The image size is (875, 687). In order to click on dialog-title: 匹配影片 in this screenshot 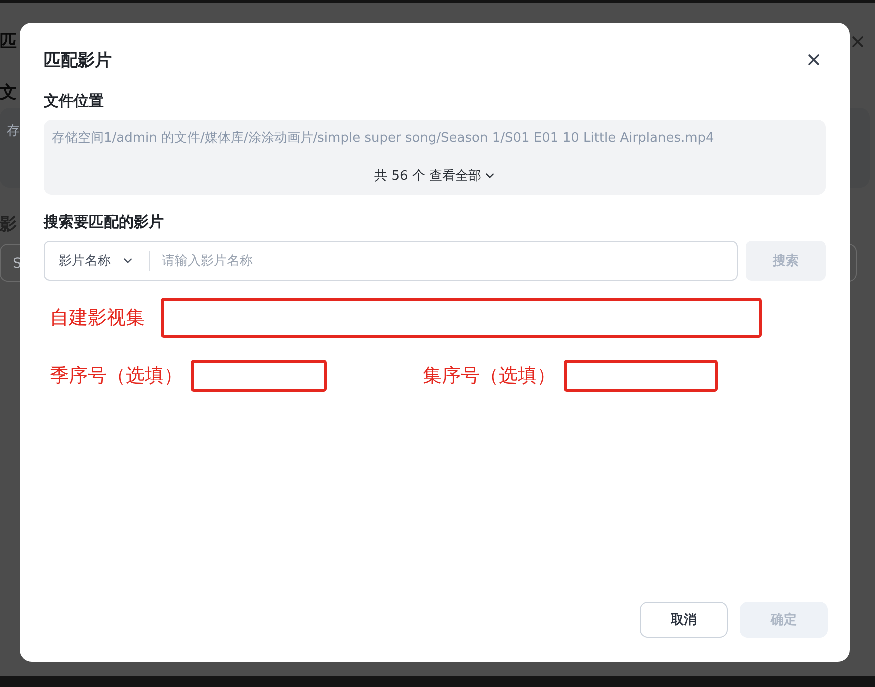, I will do `click(78, 61)`.